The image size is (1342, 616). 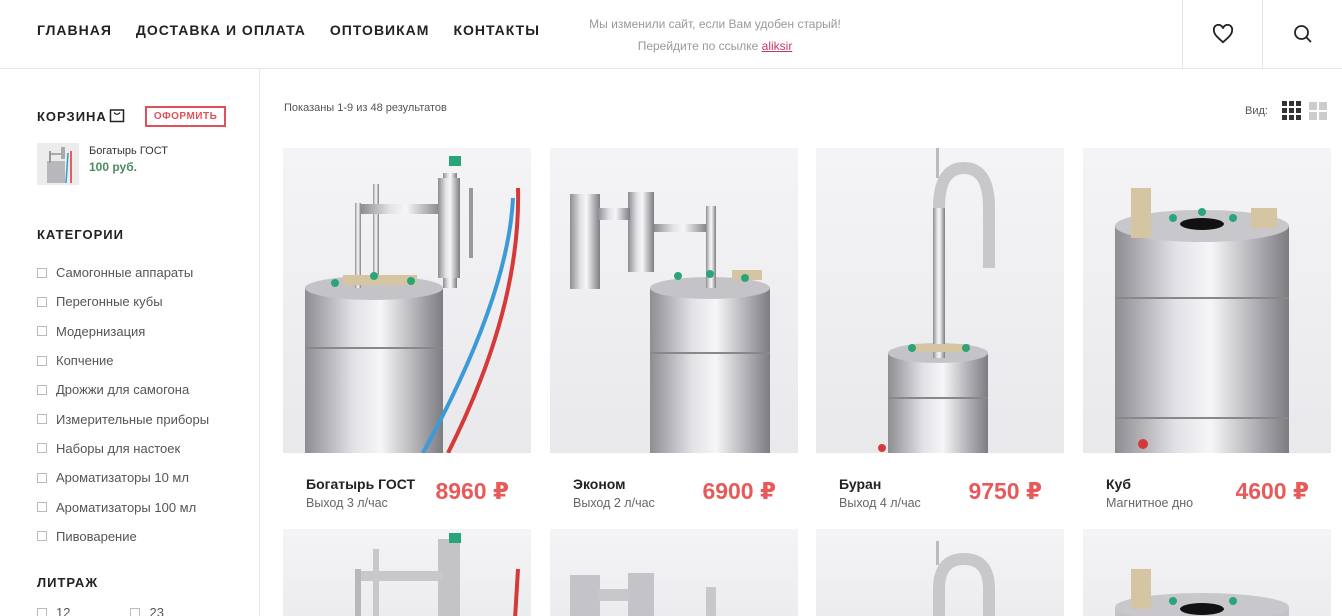 I want to click on wishlist-button, so click(x=1222, y=34).